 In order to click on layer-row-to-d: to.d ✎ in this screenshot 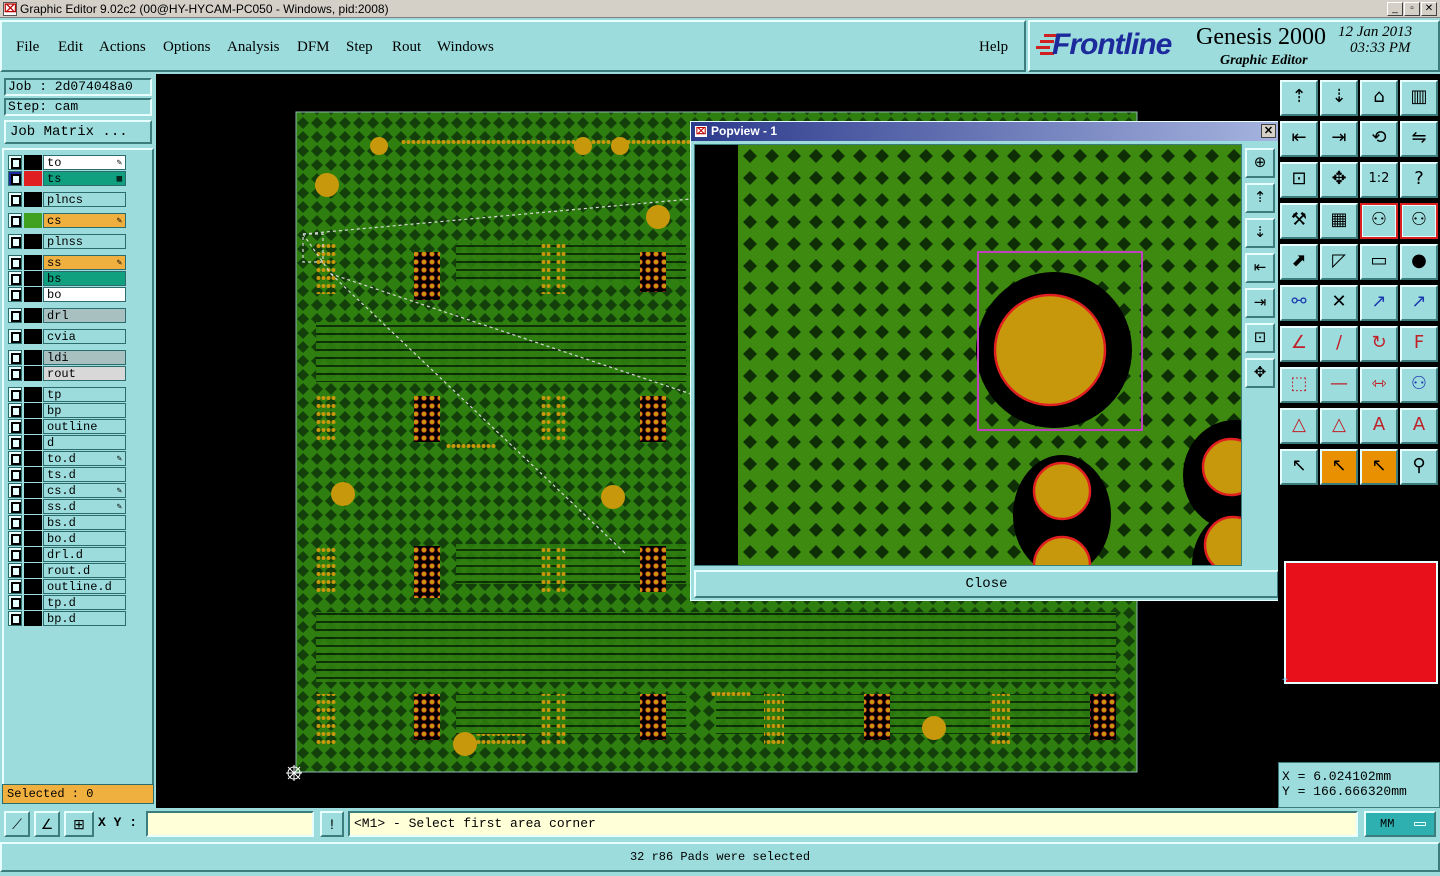, I will do `click(66, 458)`.